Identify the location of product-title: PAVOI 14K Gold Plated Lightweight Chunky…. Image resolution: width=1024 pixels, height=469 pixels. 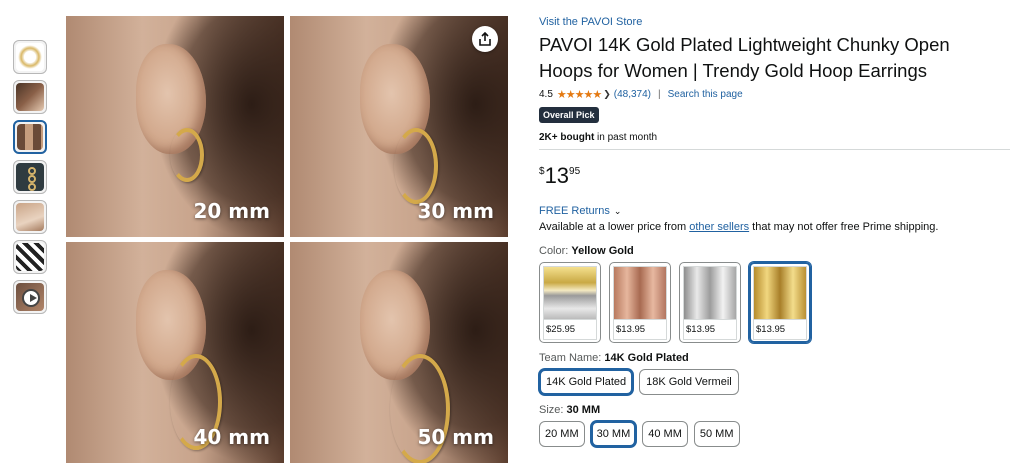
(744, 57).